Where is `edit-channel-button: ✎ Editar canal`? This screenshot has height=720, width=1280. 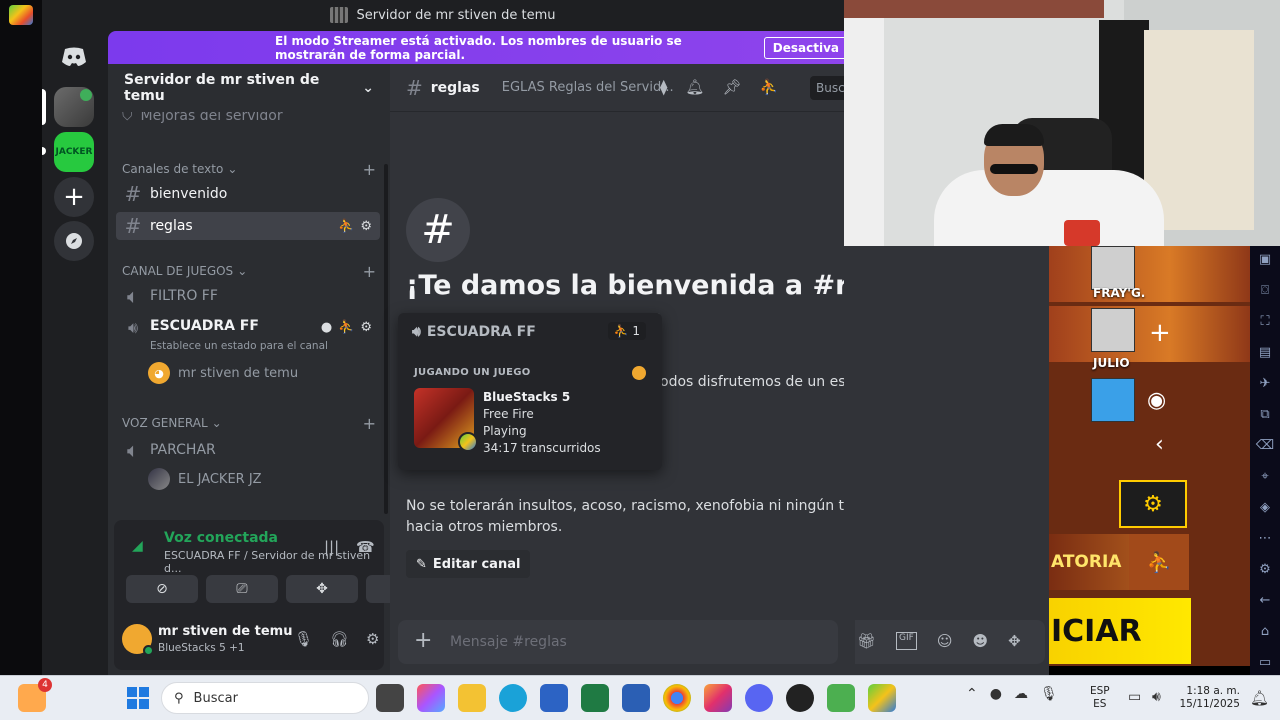 edit-channel-button: ✎ Editar canal is located at coordinates (468, 564).